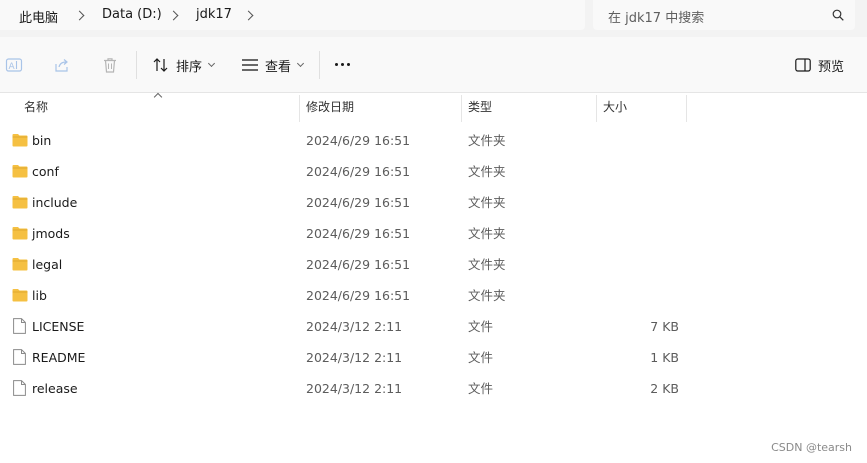 The height and width of the screenshot is (463, 867). Describe the element at coordinates (59, 357) in the screenshot. I see `file-name: README` at that location.